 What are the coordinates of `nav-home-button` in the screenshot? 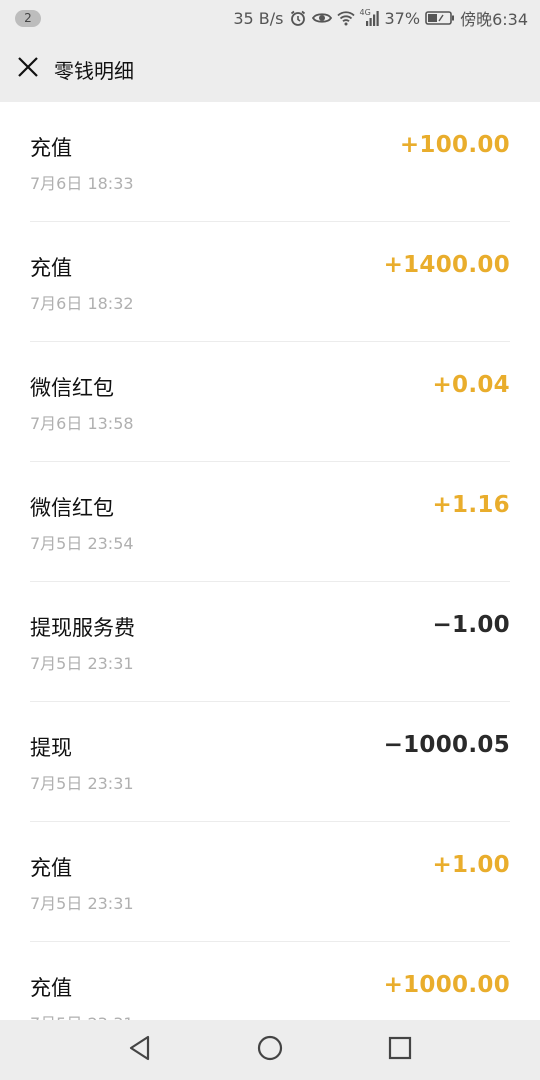 It's located at (270, 1050).